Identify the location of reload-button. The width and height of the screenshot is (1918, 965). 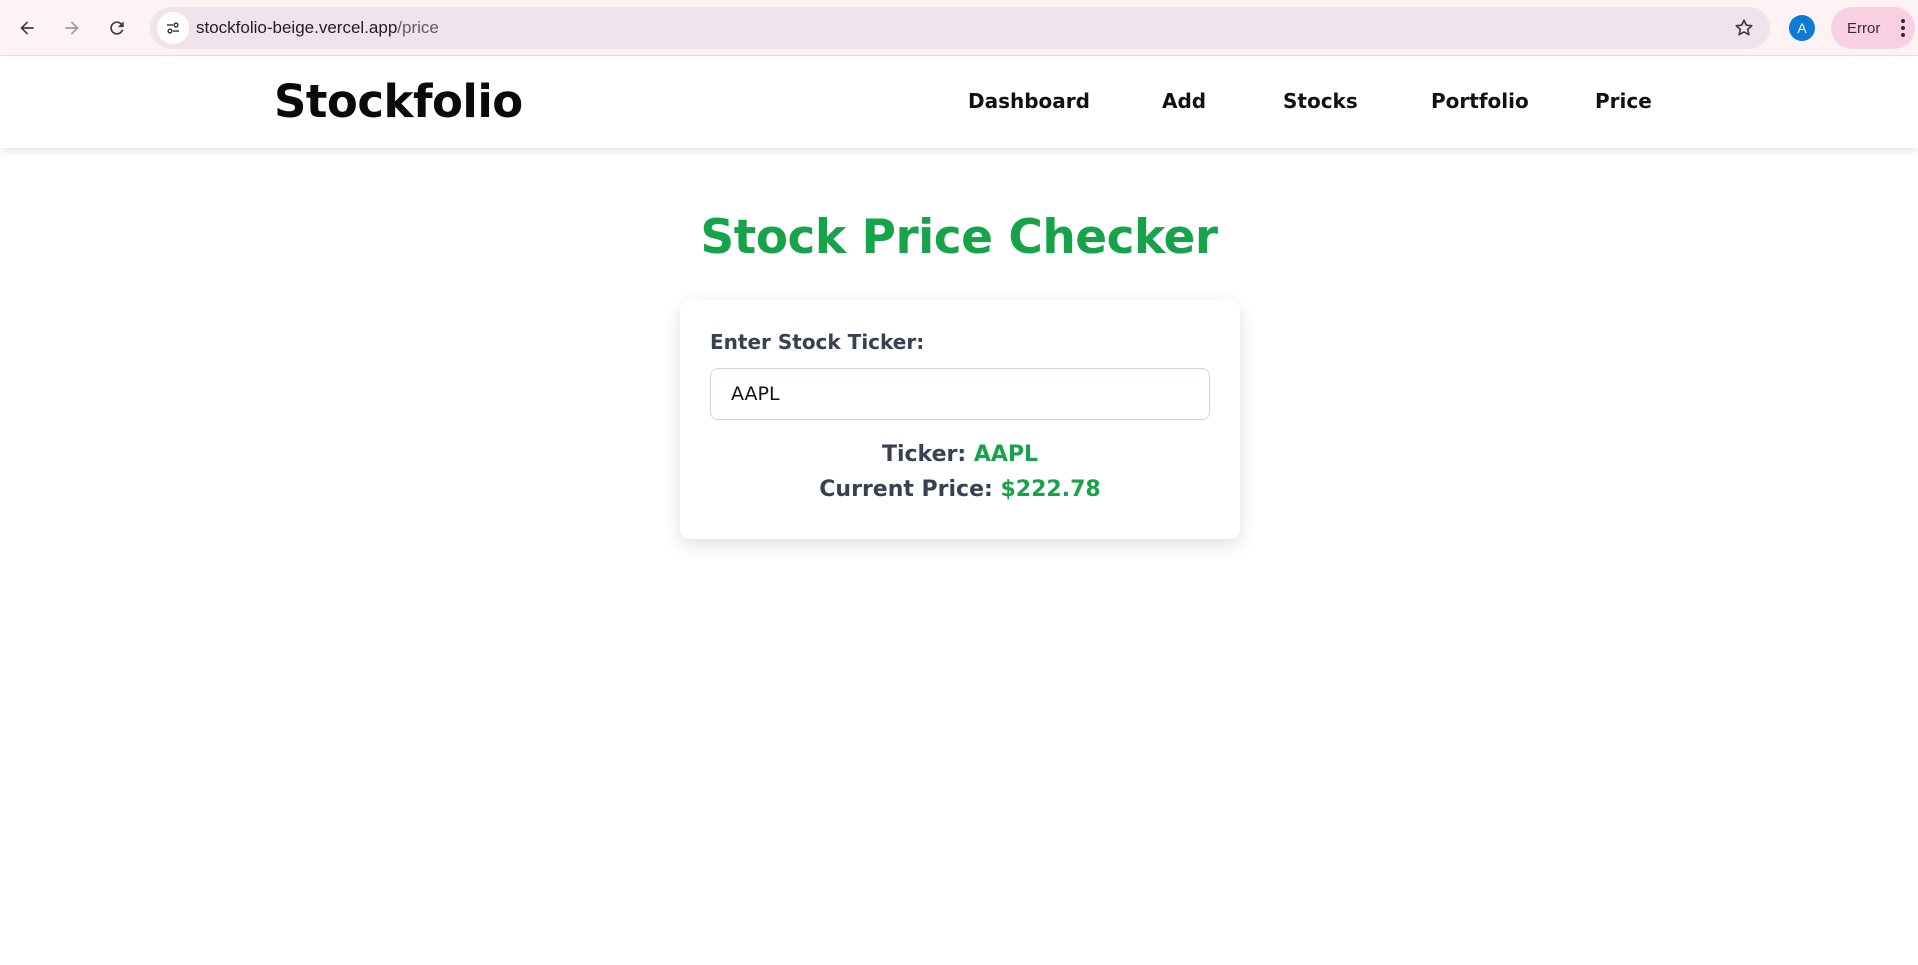
(117, 28).